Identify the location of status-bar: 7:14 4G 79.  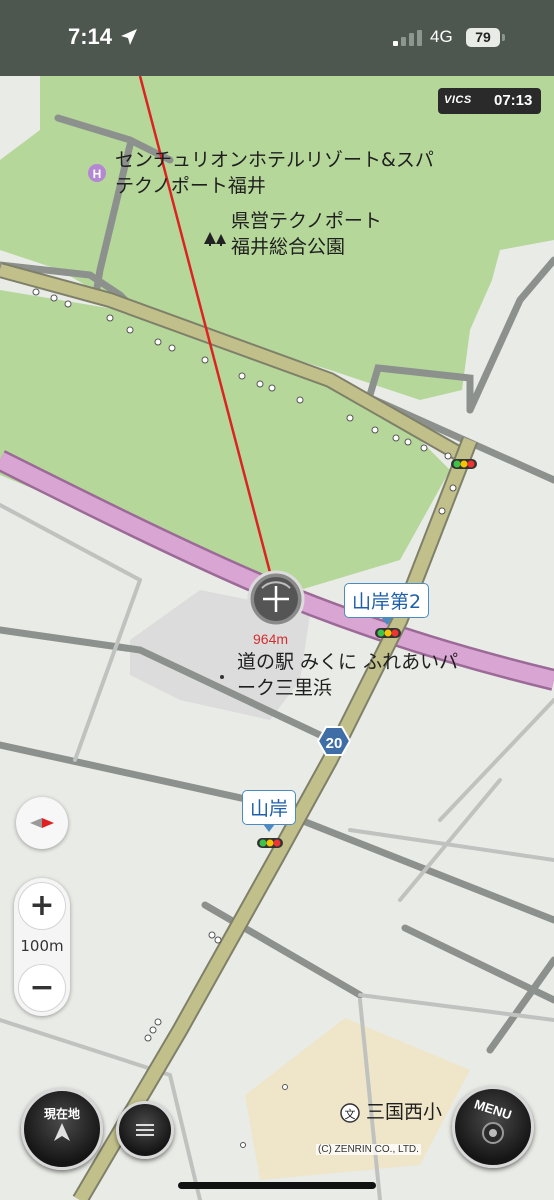
(277, 38).